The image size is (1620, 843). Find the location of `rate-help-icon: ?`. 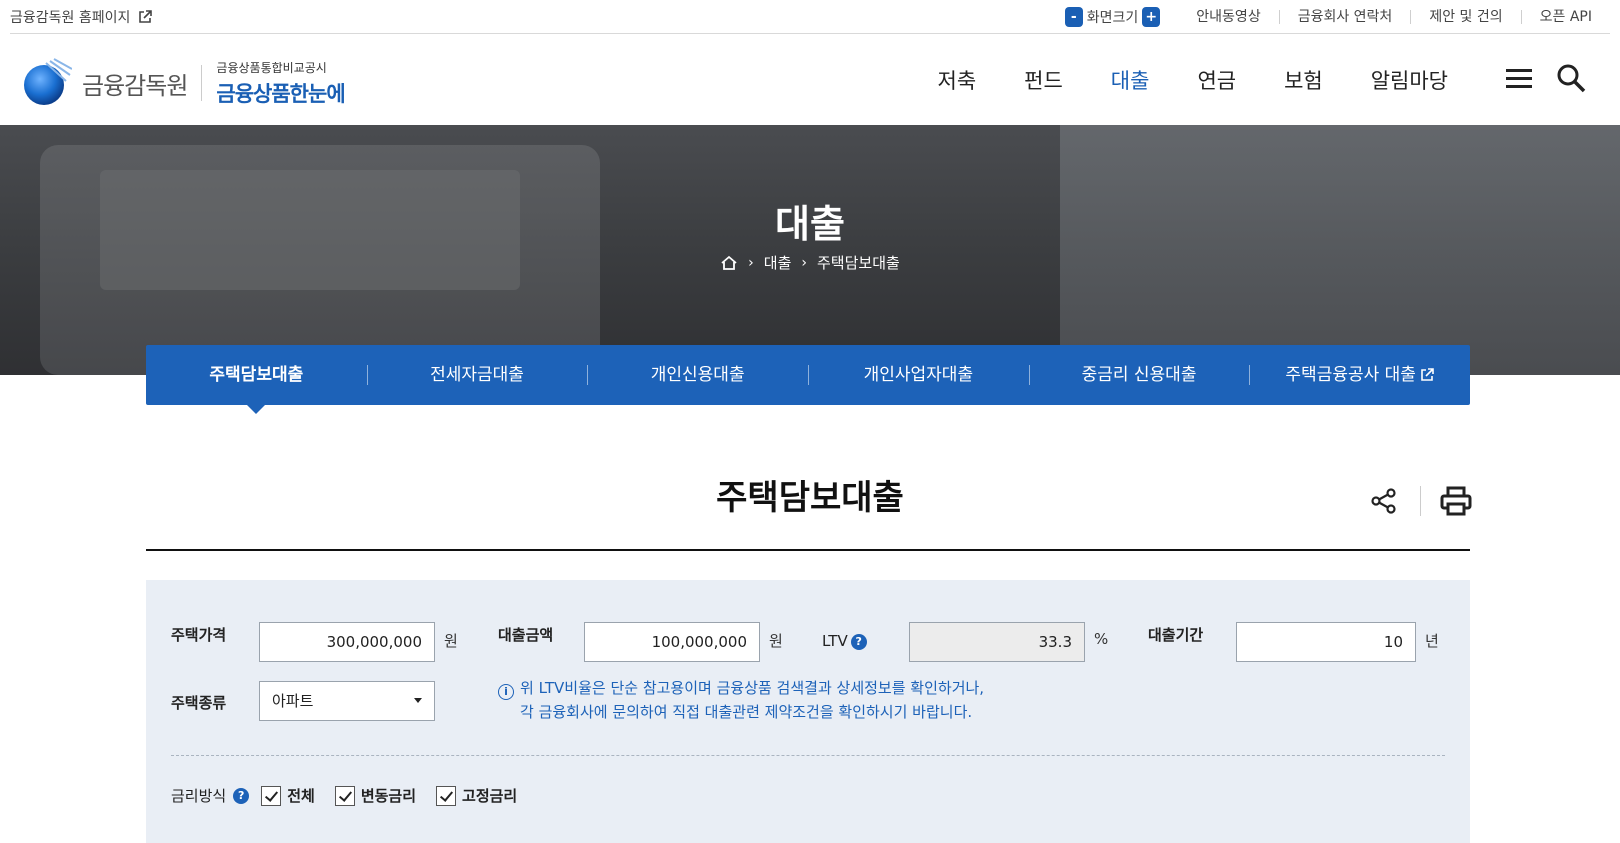

rate-help-icon: ? is located at coordinates (241, 795).